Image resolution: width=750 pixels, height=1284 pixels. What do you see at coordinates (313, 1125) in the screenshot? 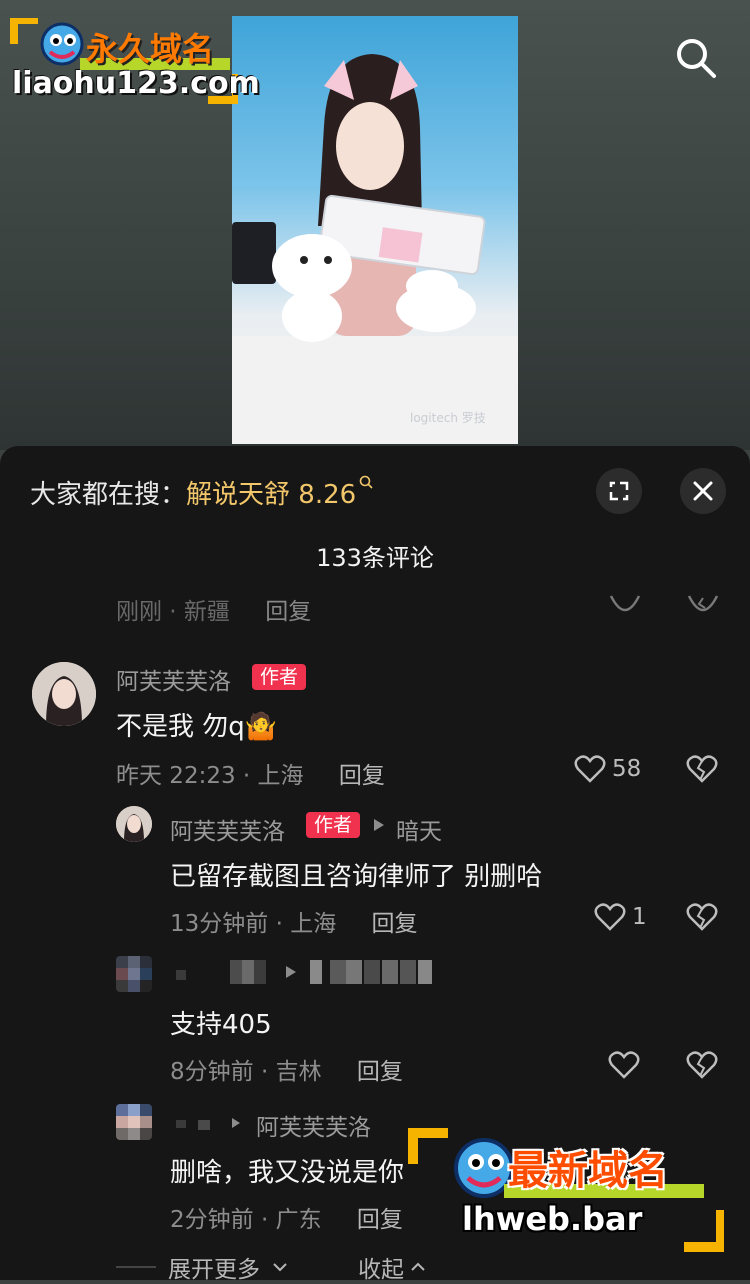
I see `reply-to-name: 阿芙芙芙洛` at bounding box center [313, 1125].